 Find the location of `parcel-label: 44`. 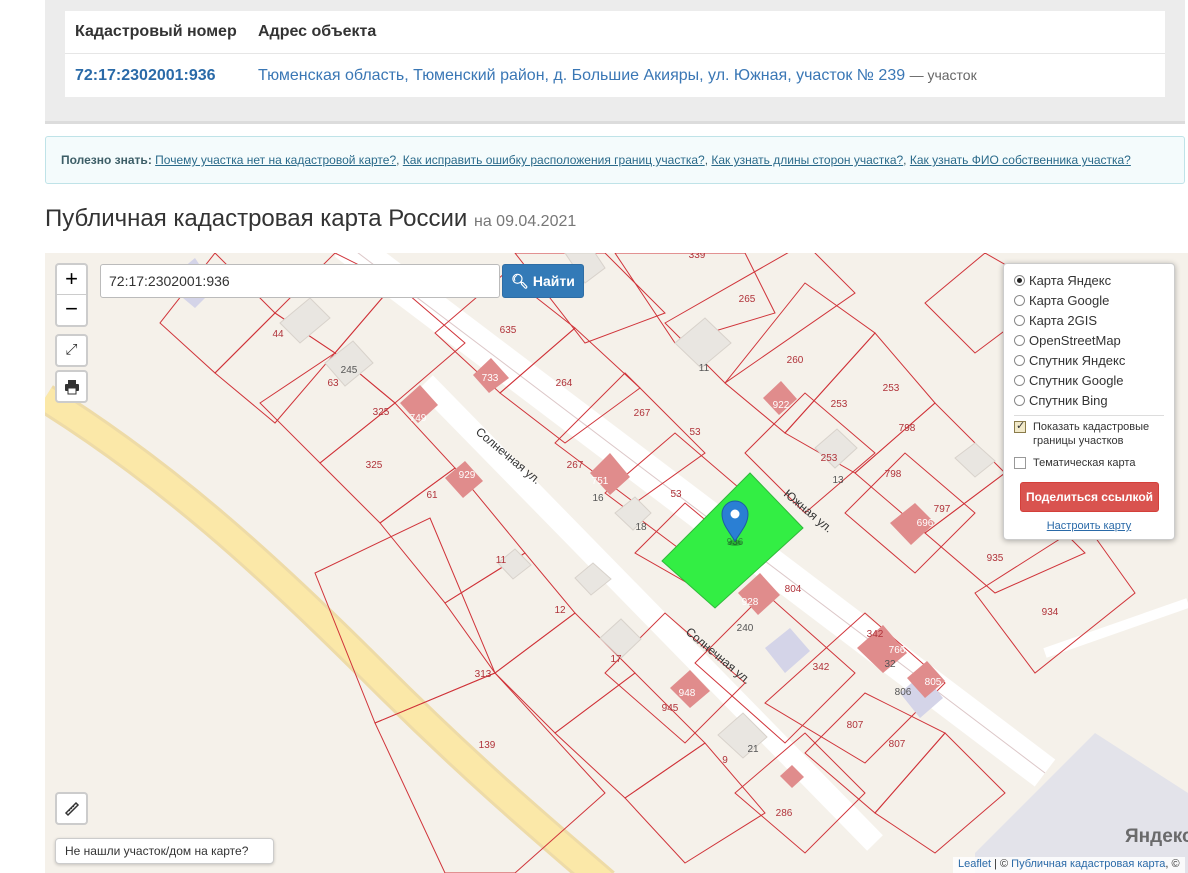

parcel-label: 44 is located at coordinates (278, 334).